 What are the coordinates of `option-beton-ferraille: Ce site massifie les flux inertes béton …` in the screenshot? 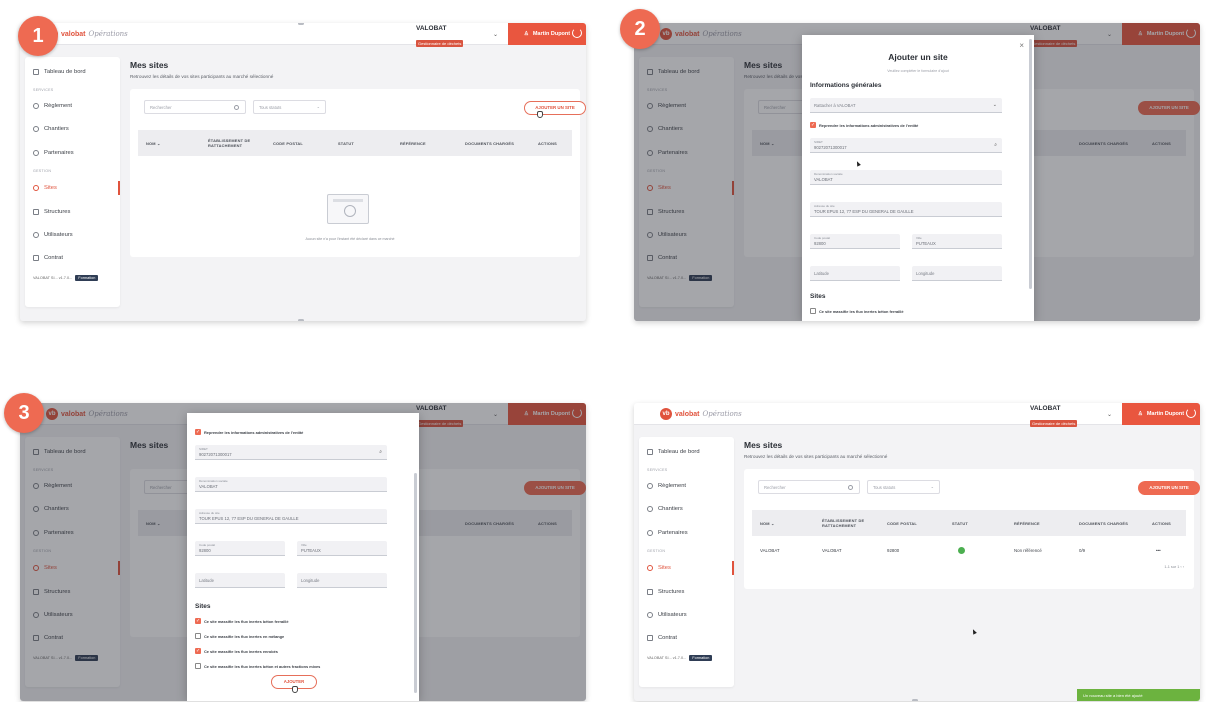 It's located at (857, 311).